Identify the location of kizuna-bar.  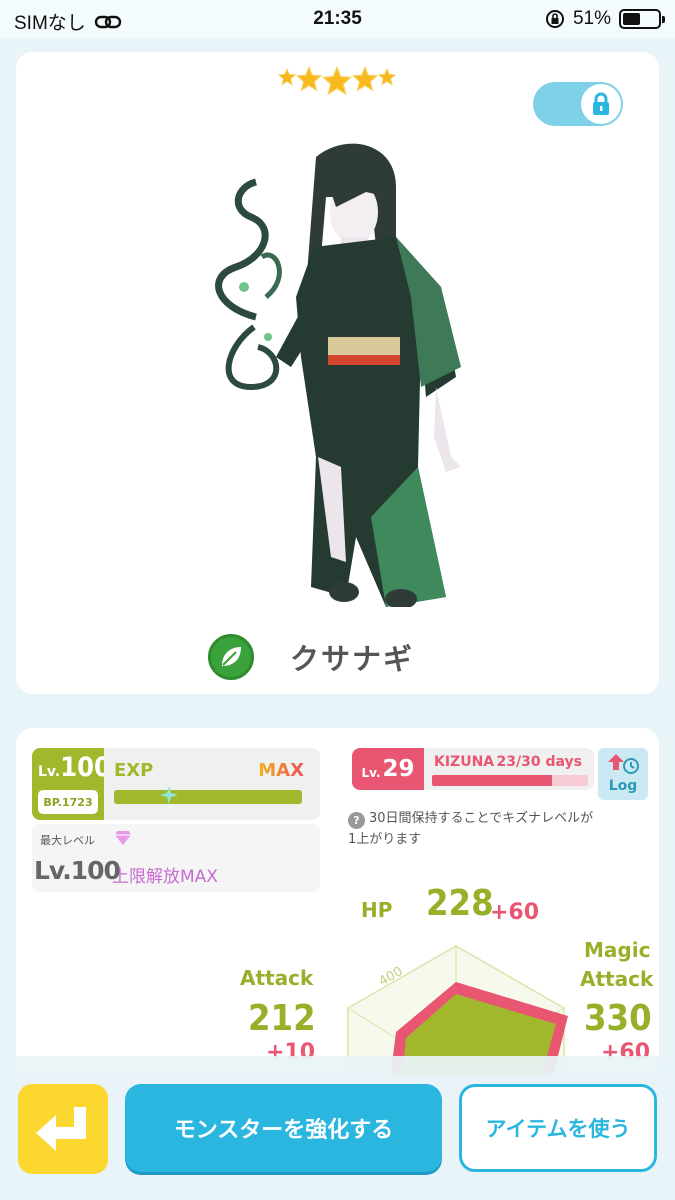
(510, 780).